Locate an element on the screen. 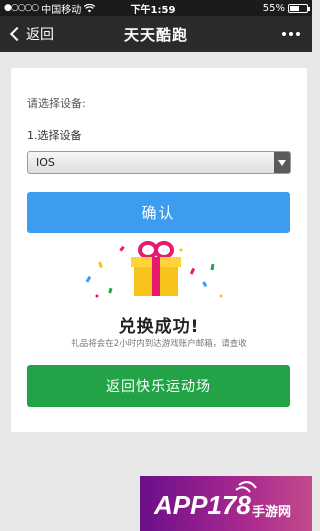 This screenshot has height=531, width=320. wifi-icon is located at coordinates (90, 7).